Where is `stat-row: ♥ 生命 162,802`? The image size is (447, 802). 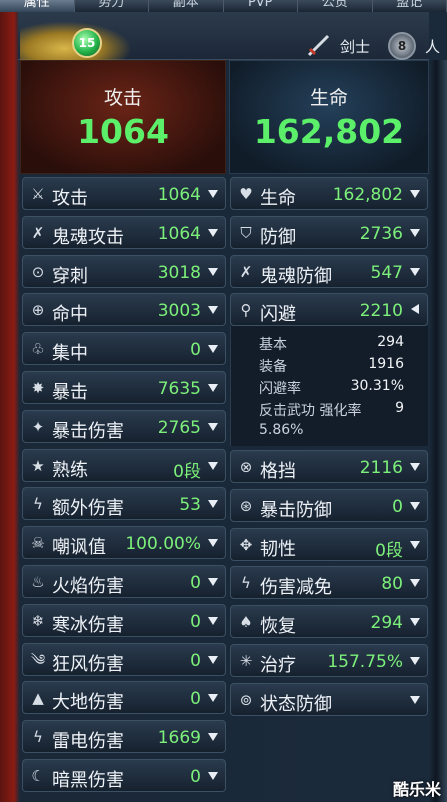 stat-row: ♥ 生命 162,802 is located at coordinates (329, 193).